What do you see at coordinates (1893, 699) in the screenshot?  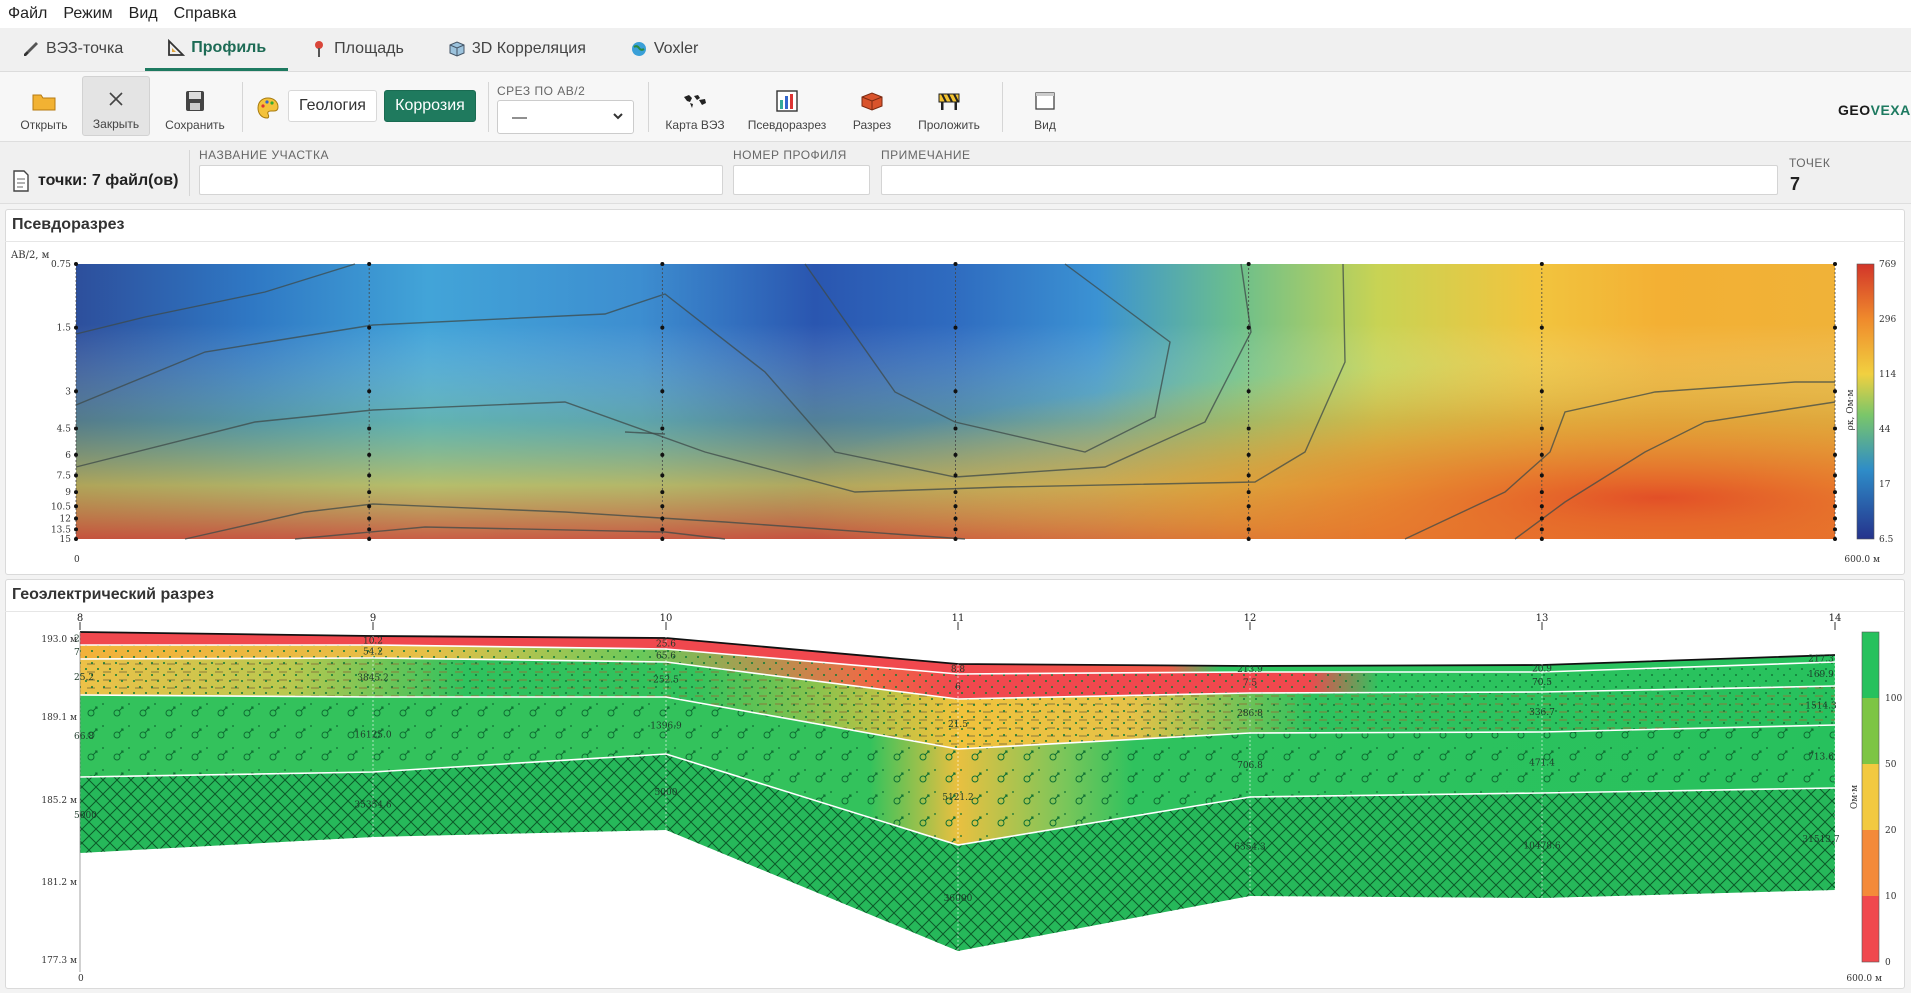 I see `legend-tick: 100` at bounding box center [1893, 699].